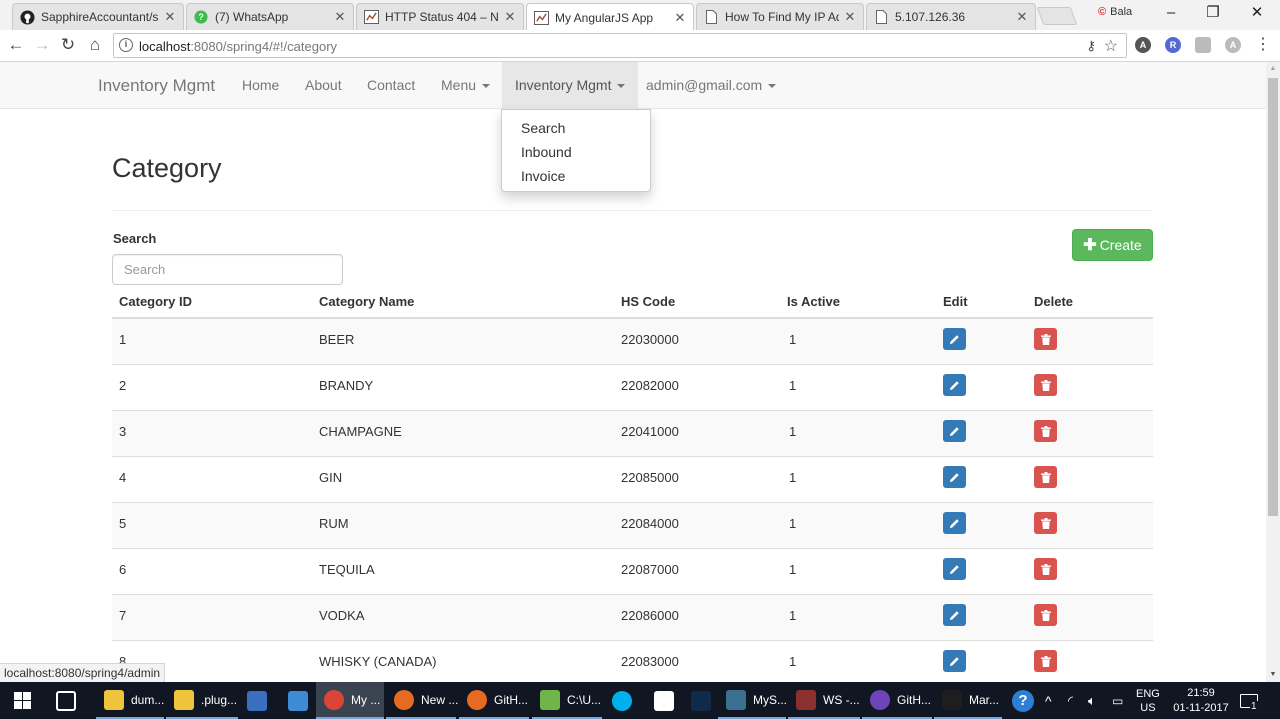  What do you see at coordinates (323, 85) in the screenshot?
I see `nav-about: About` at bounding box center [323, 85].